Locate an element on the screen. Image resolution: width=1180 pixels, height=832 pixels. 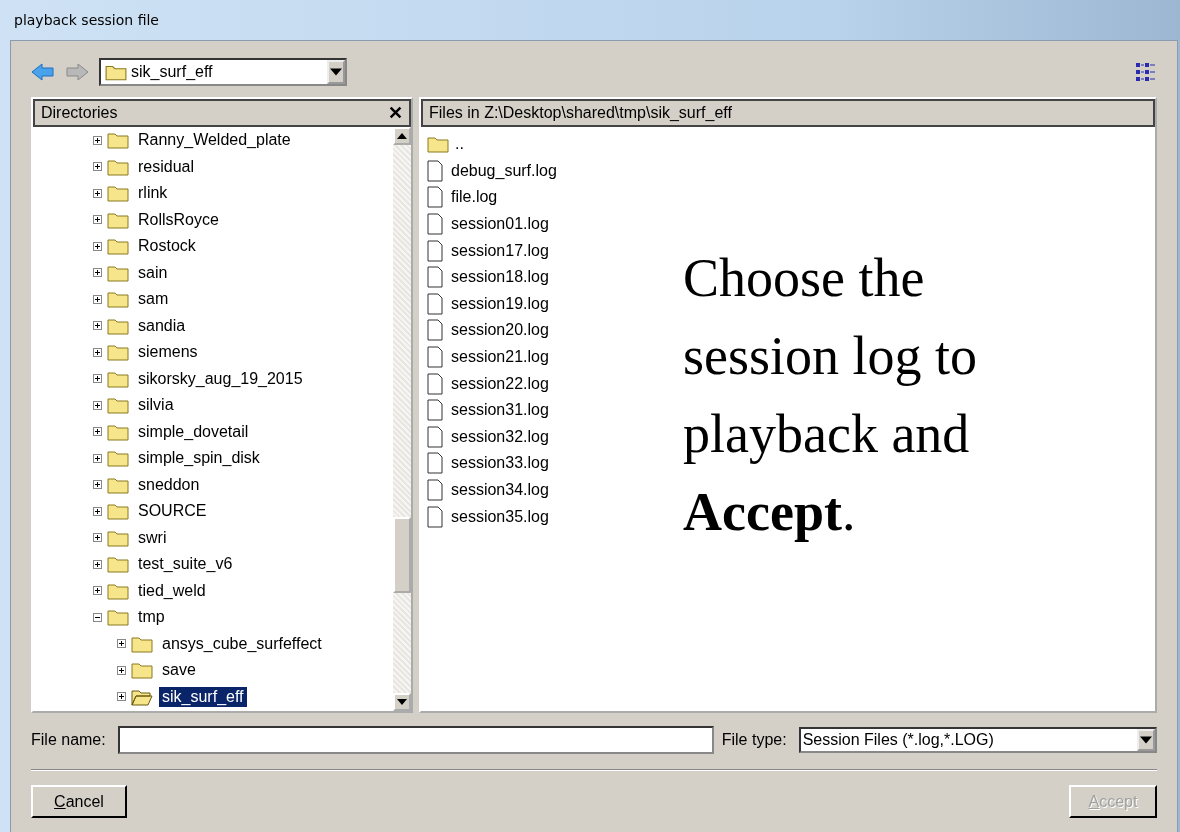
directory-item: test_suite_v6 is located at coordinates (185, 564).